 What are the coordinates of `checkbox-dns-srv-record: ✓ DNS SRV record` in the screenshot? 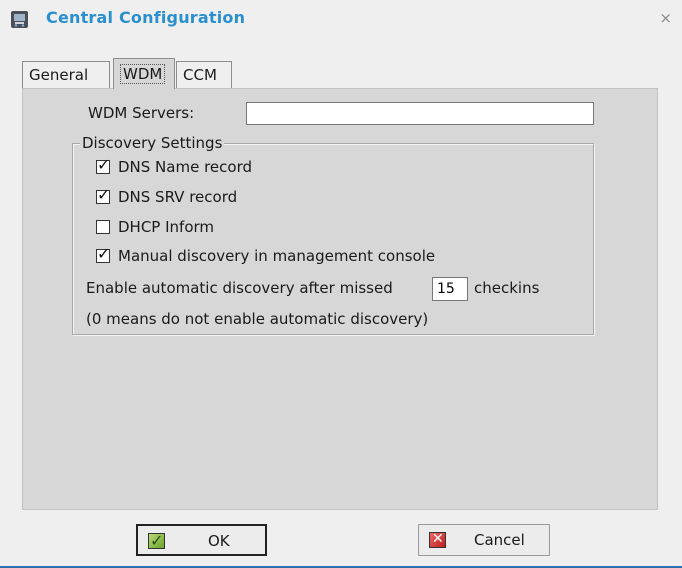 It's located at (167, 196).